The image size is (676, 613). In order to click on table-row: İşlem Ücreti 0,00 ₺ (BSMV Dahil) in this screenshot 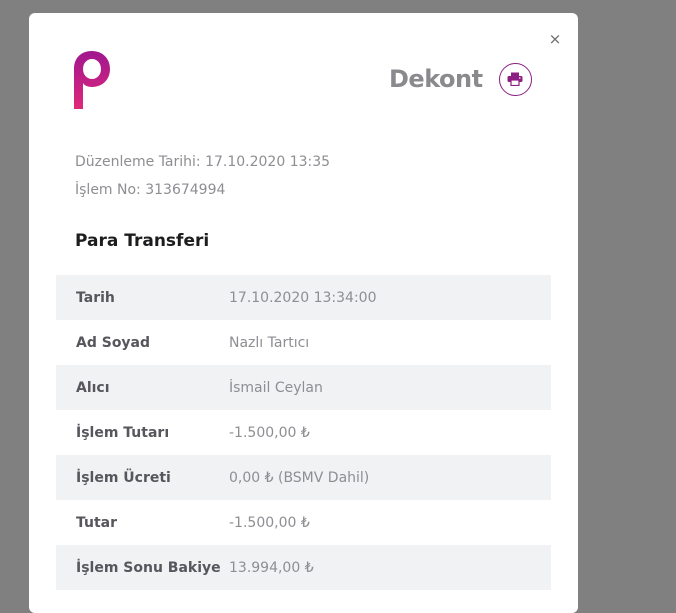, I will do `click(303, 477)`.